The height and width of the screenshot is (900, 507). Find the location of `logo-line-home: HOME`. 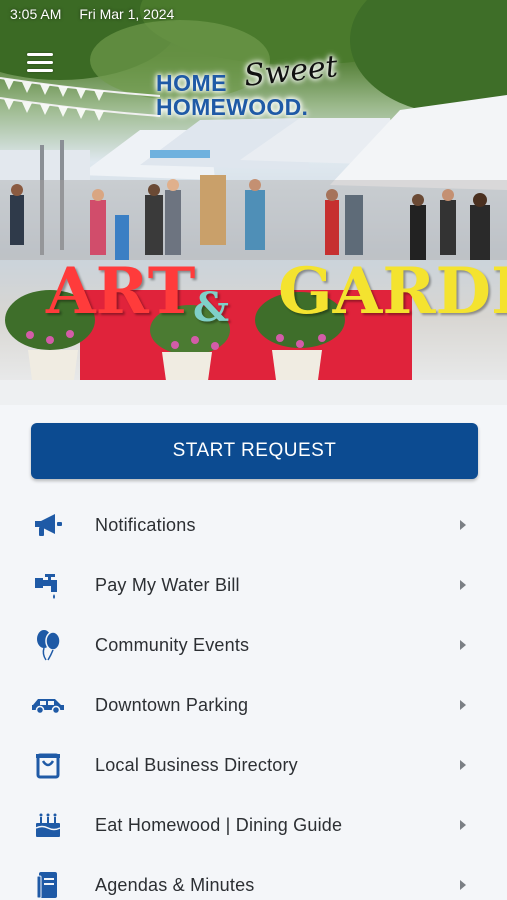

logo-line-home: HOME is located at coordinates (191, 83).